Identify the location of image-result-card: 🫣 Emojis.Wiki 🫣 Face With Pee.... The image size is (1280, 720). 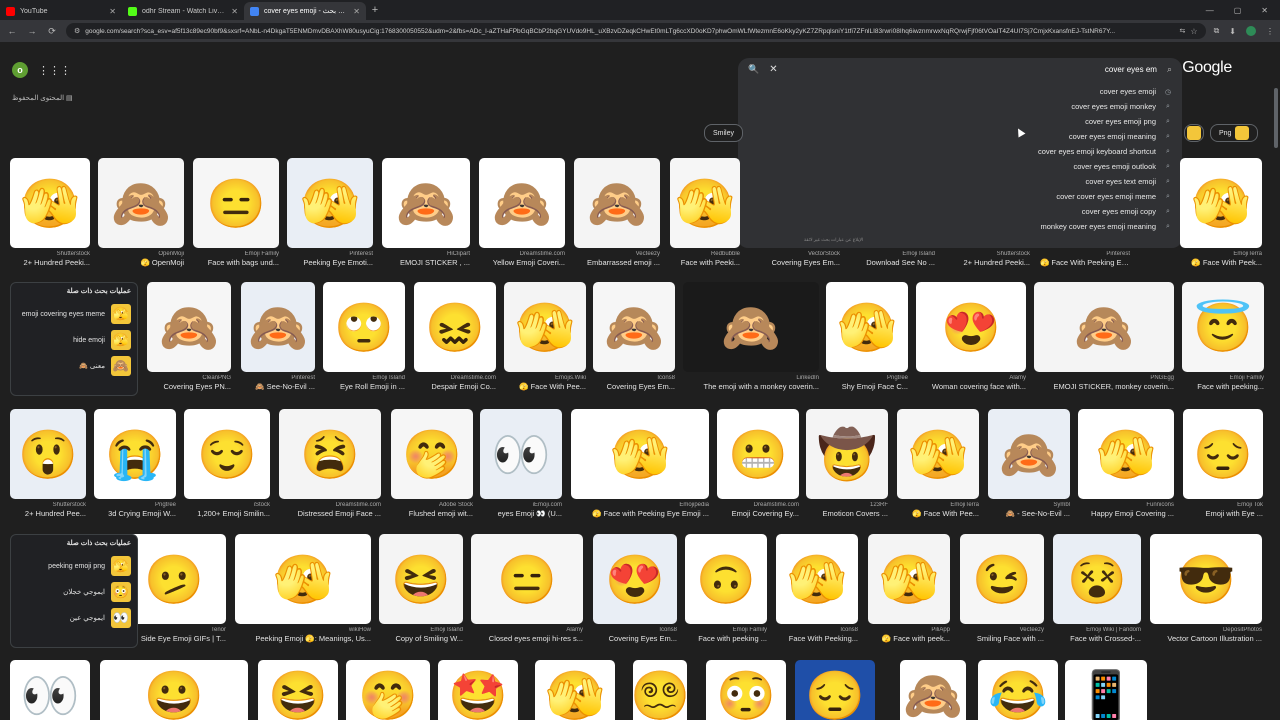
(545, 336).